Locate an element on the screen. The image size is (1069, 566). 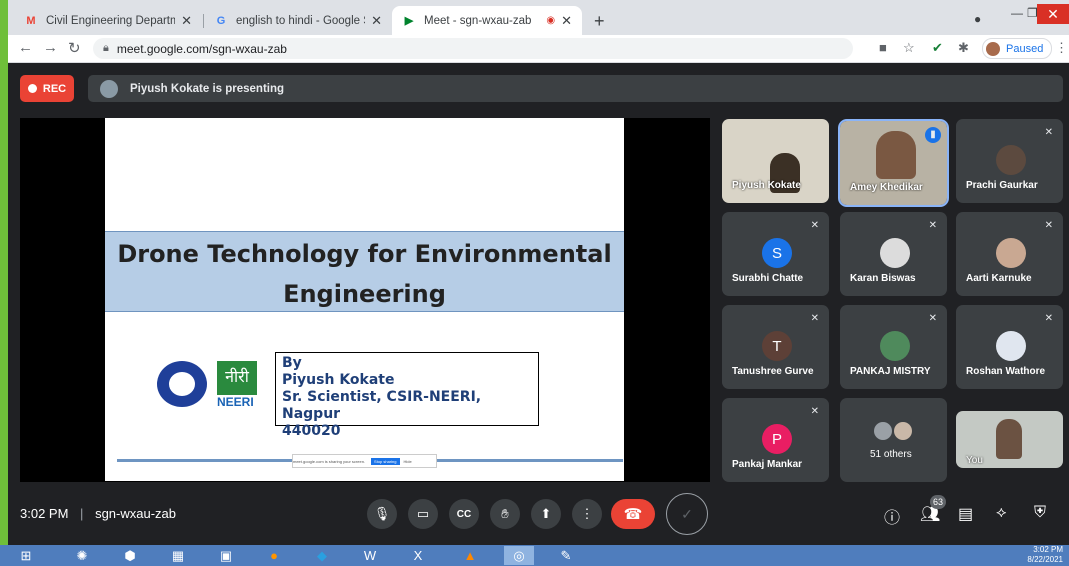
start-button: ⊞ is located at coordinates (26, 555).